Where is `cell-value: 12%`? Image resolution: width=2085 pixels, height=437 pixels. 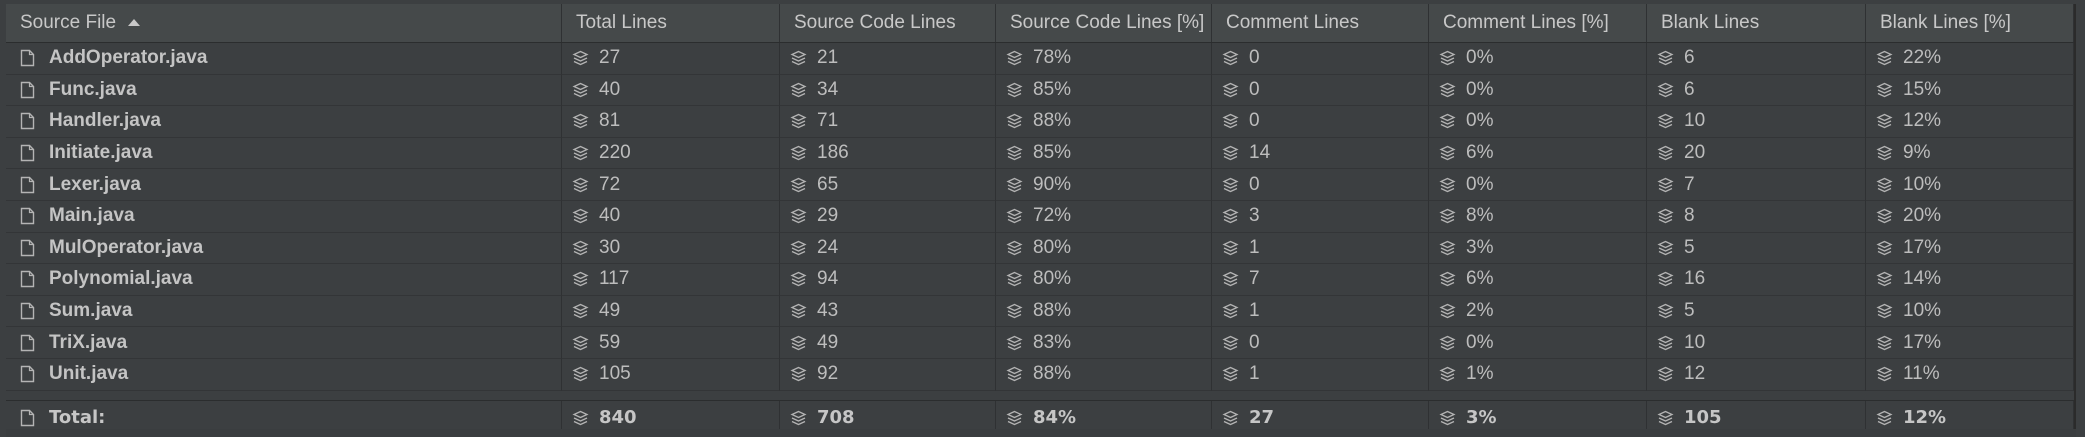
cell-value: 12% is located at coordinates (1925, 418).